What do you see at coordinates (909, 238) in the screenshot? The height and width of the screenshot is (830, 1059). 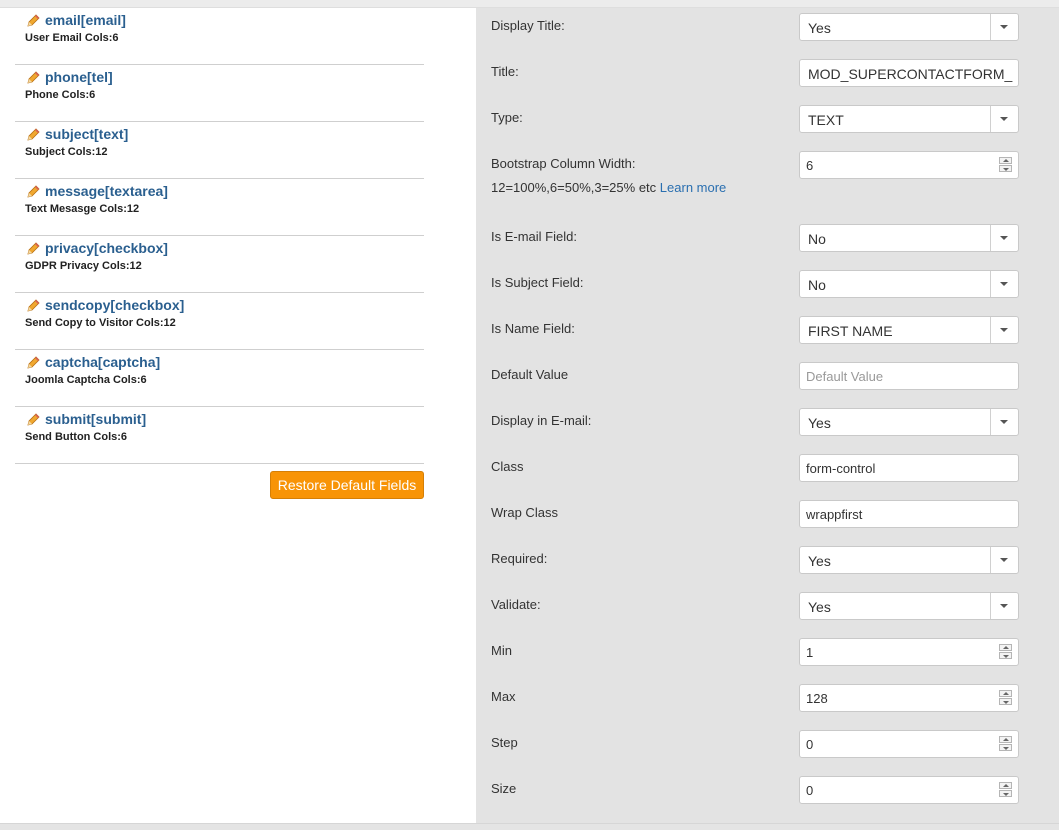 I see `is-email-select: No` at bounding box center [909, 238].